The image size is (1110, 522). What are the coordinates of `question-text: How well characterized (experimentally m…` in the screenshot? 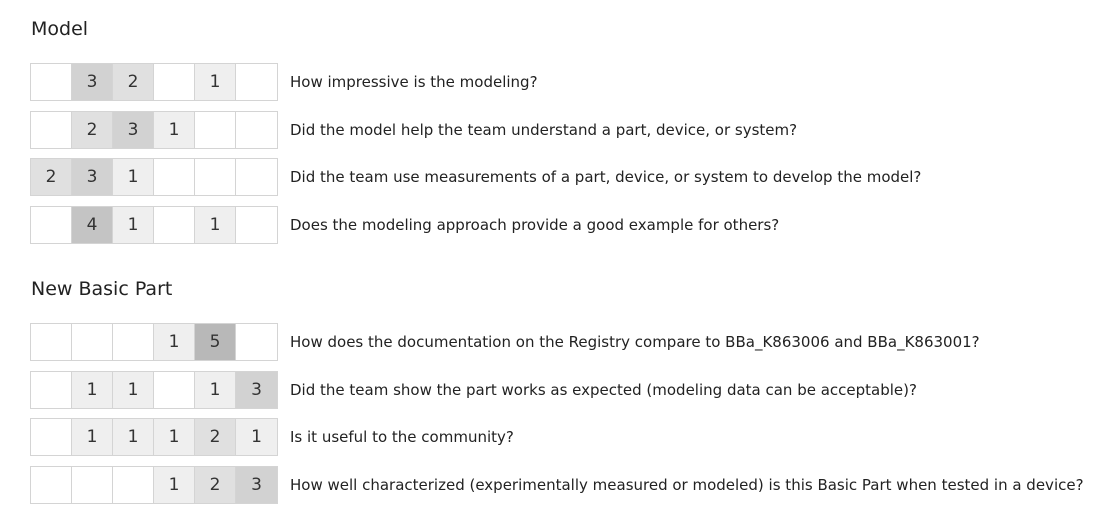 It's located at (687, 485).